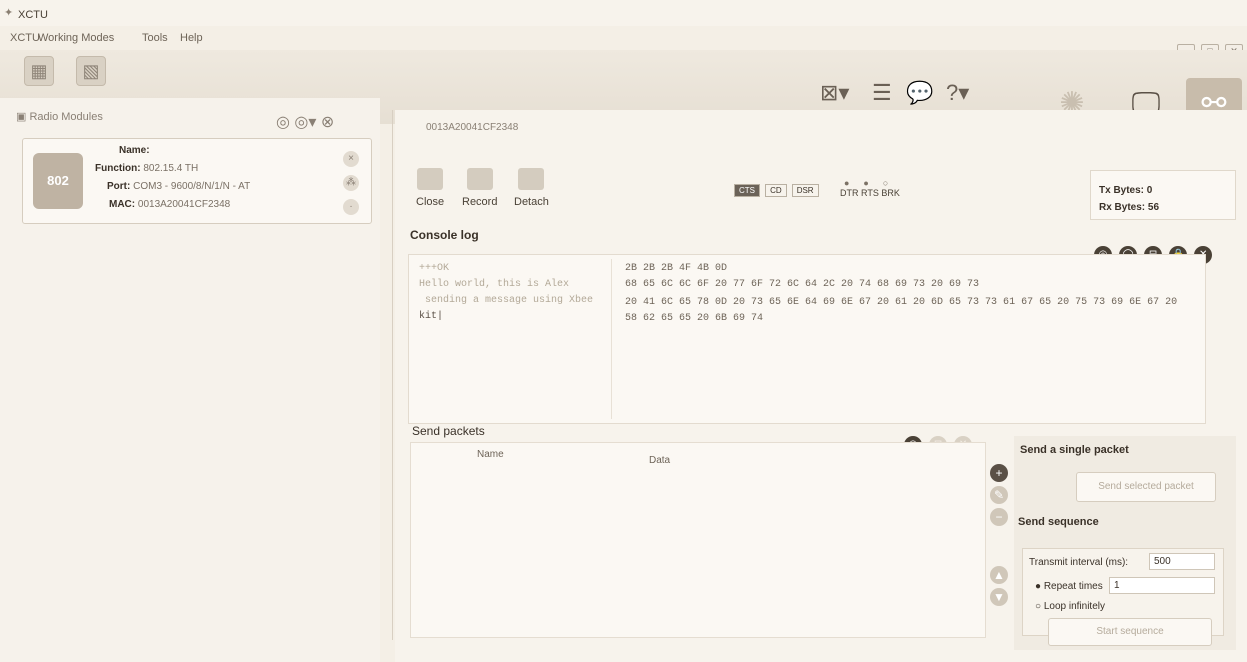 Image resolution: width=1247 pixels, height=662 pixels. Describe the element at coordinates (392, 375) in the screenshot. I see `panel-divider` at that location.